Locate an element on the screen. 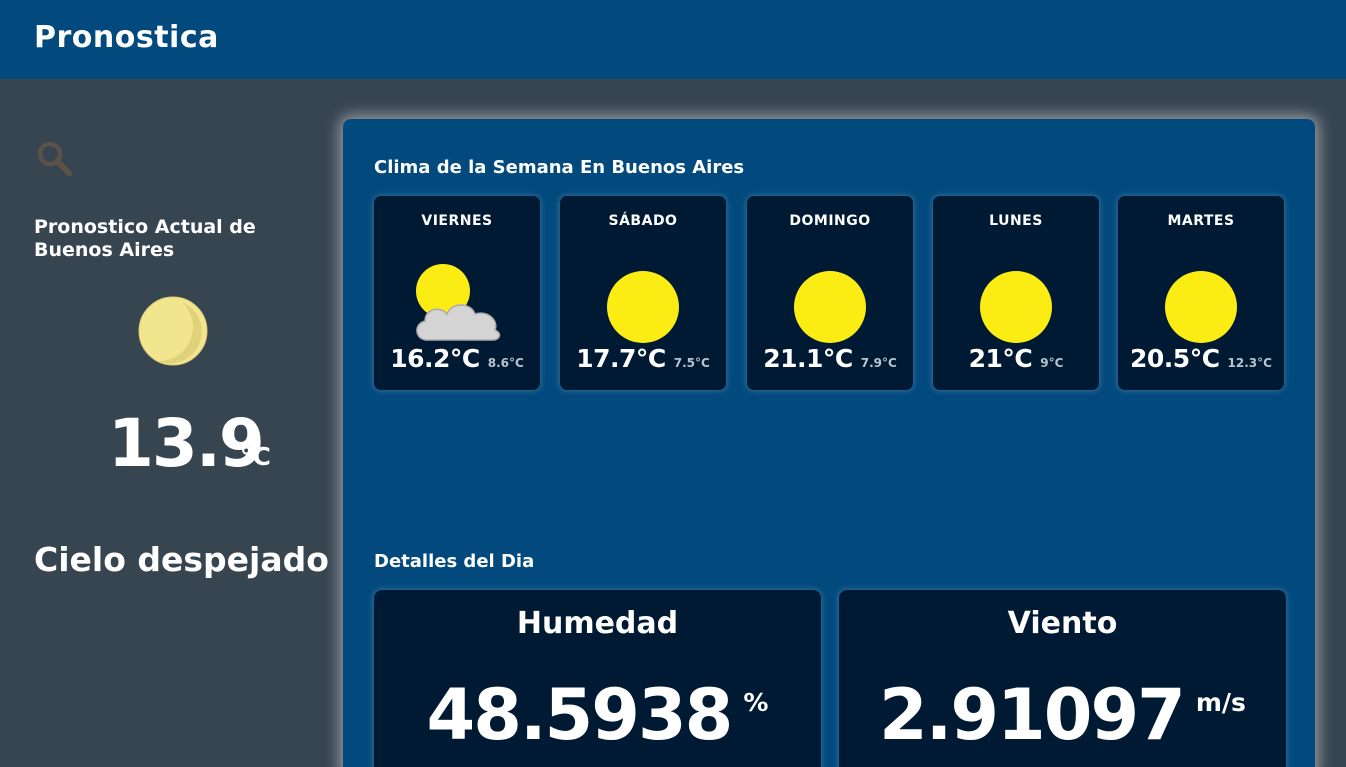  header-bar: Pronostica is located at coordinates (673, 39).